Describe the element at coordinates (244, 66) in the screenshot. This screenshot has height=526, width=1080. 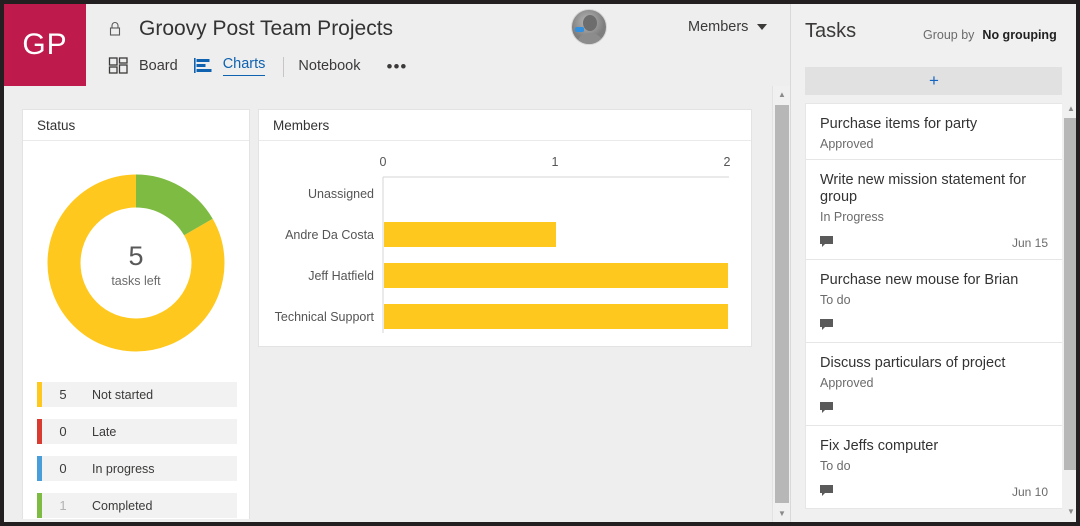
I see `tab-charts-label: Charts` at that location.